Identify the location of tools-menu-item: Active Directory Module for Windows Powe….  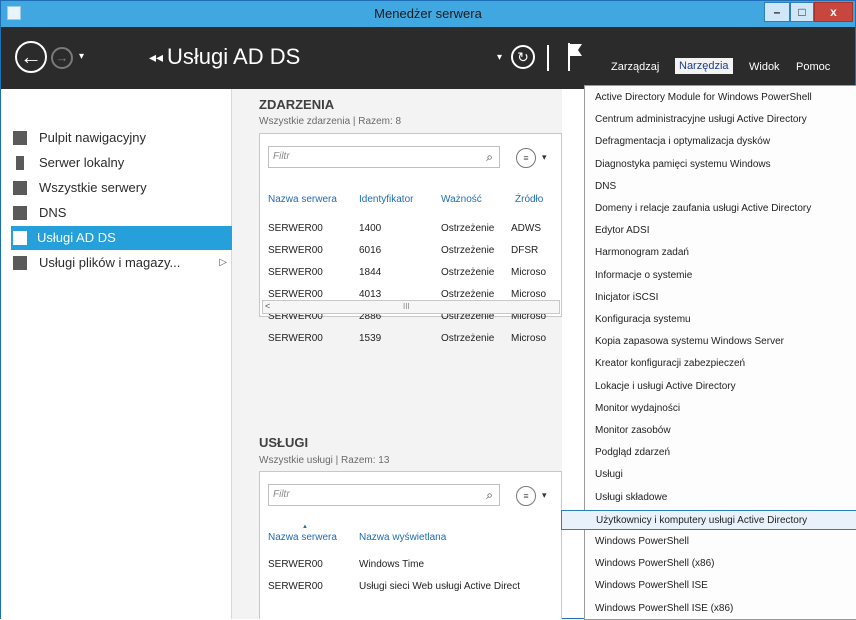
(725, 98).